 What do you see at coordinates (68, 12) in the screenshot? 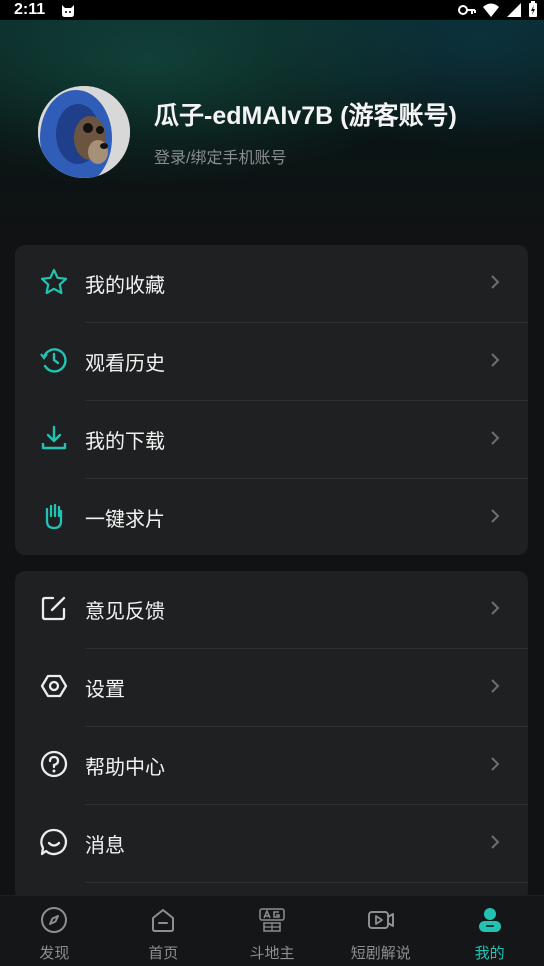
I see `notification-cat-icon` at bounding box center [68, 12].